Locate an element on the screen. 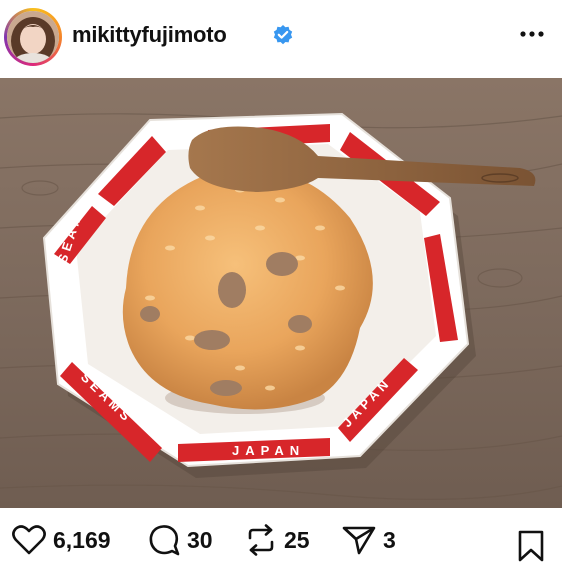 The width and height of the screenshot is (562, 572). comment-action: 30 is located at coordinates (180, 540).